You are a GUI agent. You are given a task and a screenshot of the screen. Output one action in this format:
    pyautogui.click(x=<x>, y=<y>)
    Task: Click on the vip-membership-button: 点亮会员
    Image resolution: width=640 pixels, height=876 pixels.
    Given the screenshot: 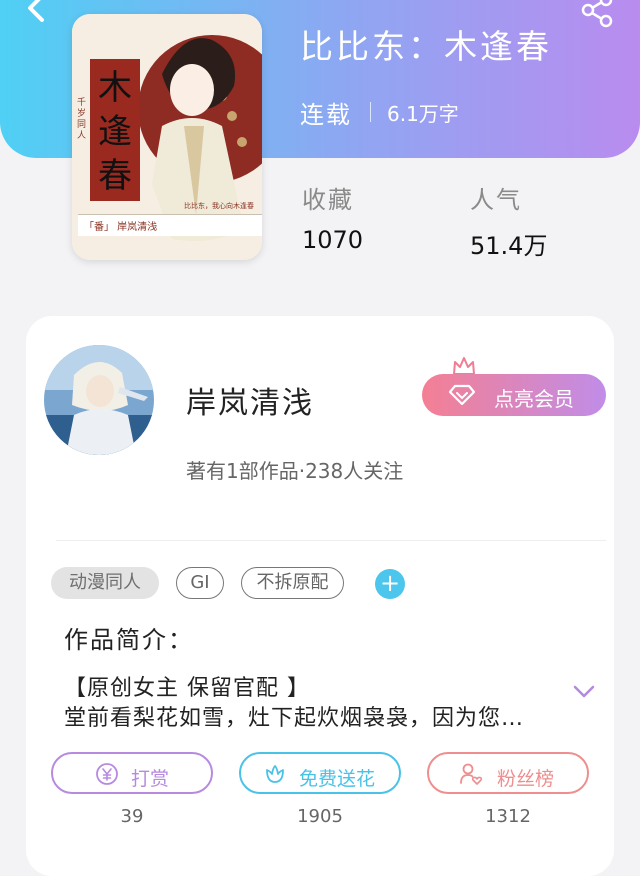 What is the action you would take?
    pyautogui.click(x=514, y=395)
    